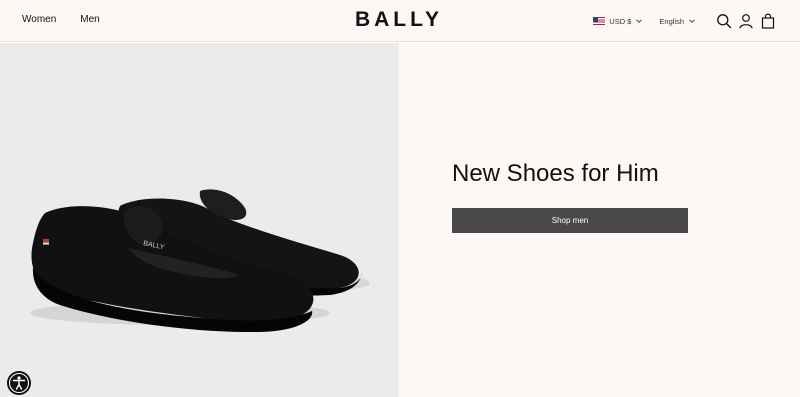 The height and width of the screenshot is (397, 800). What do you see at coordinates (724, 21) in the screenshot?
I see `search-icon` at bounding box center [724, 21].